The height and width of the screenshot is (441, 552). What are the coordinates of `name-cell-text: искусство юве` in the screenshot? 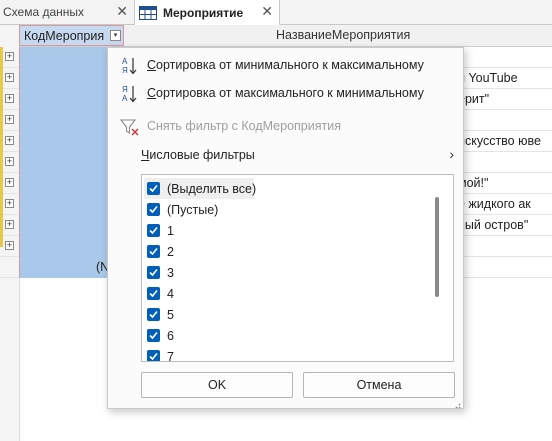 It's located at (499, 141).